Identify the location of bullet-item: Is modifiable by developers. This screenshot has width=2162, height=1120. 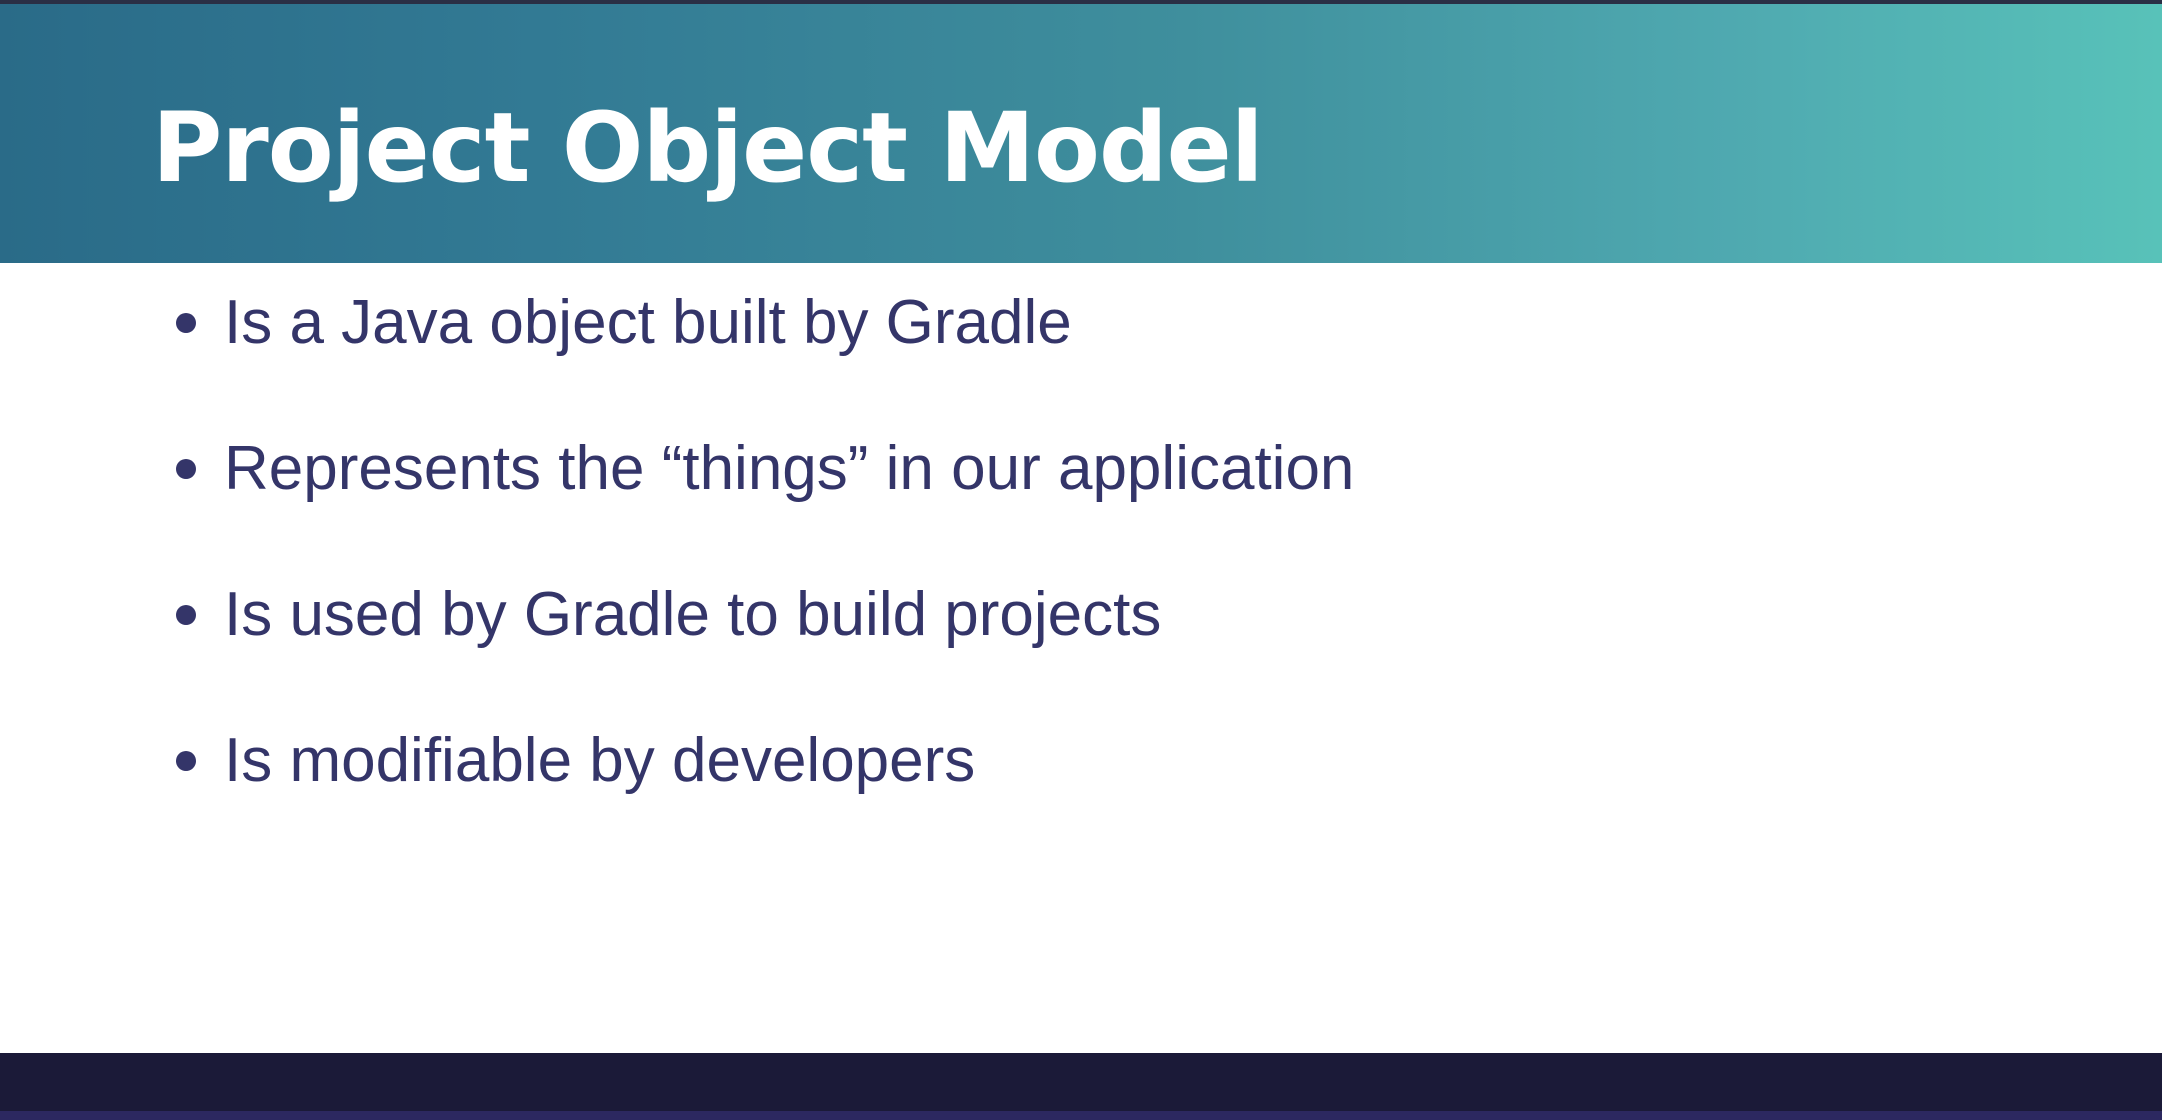
(1081, 774).